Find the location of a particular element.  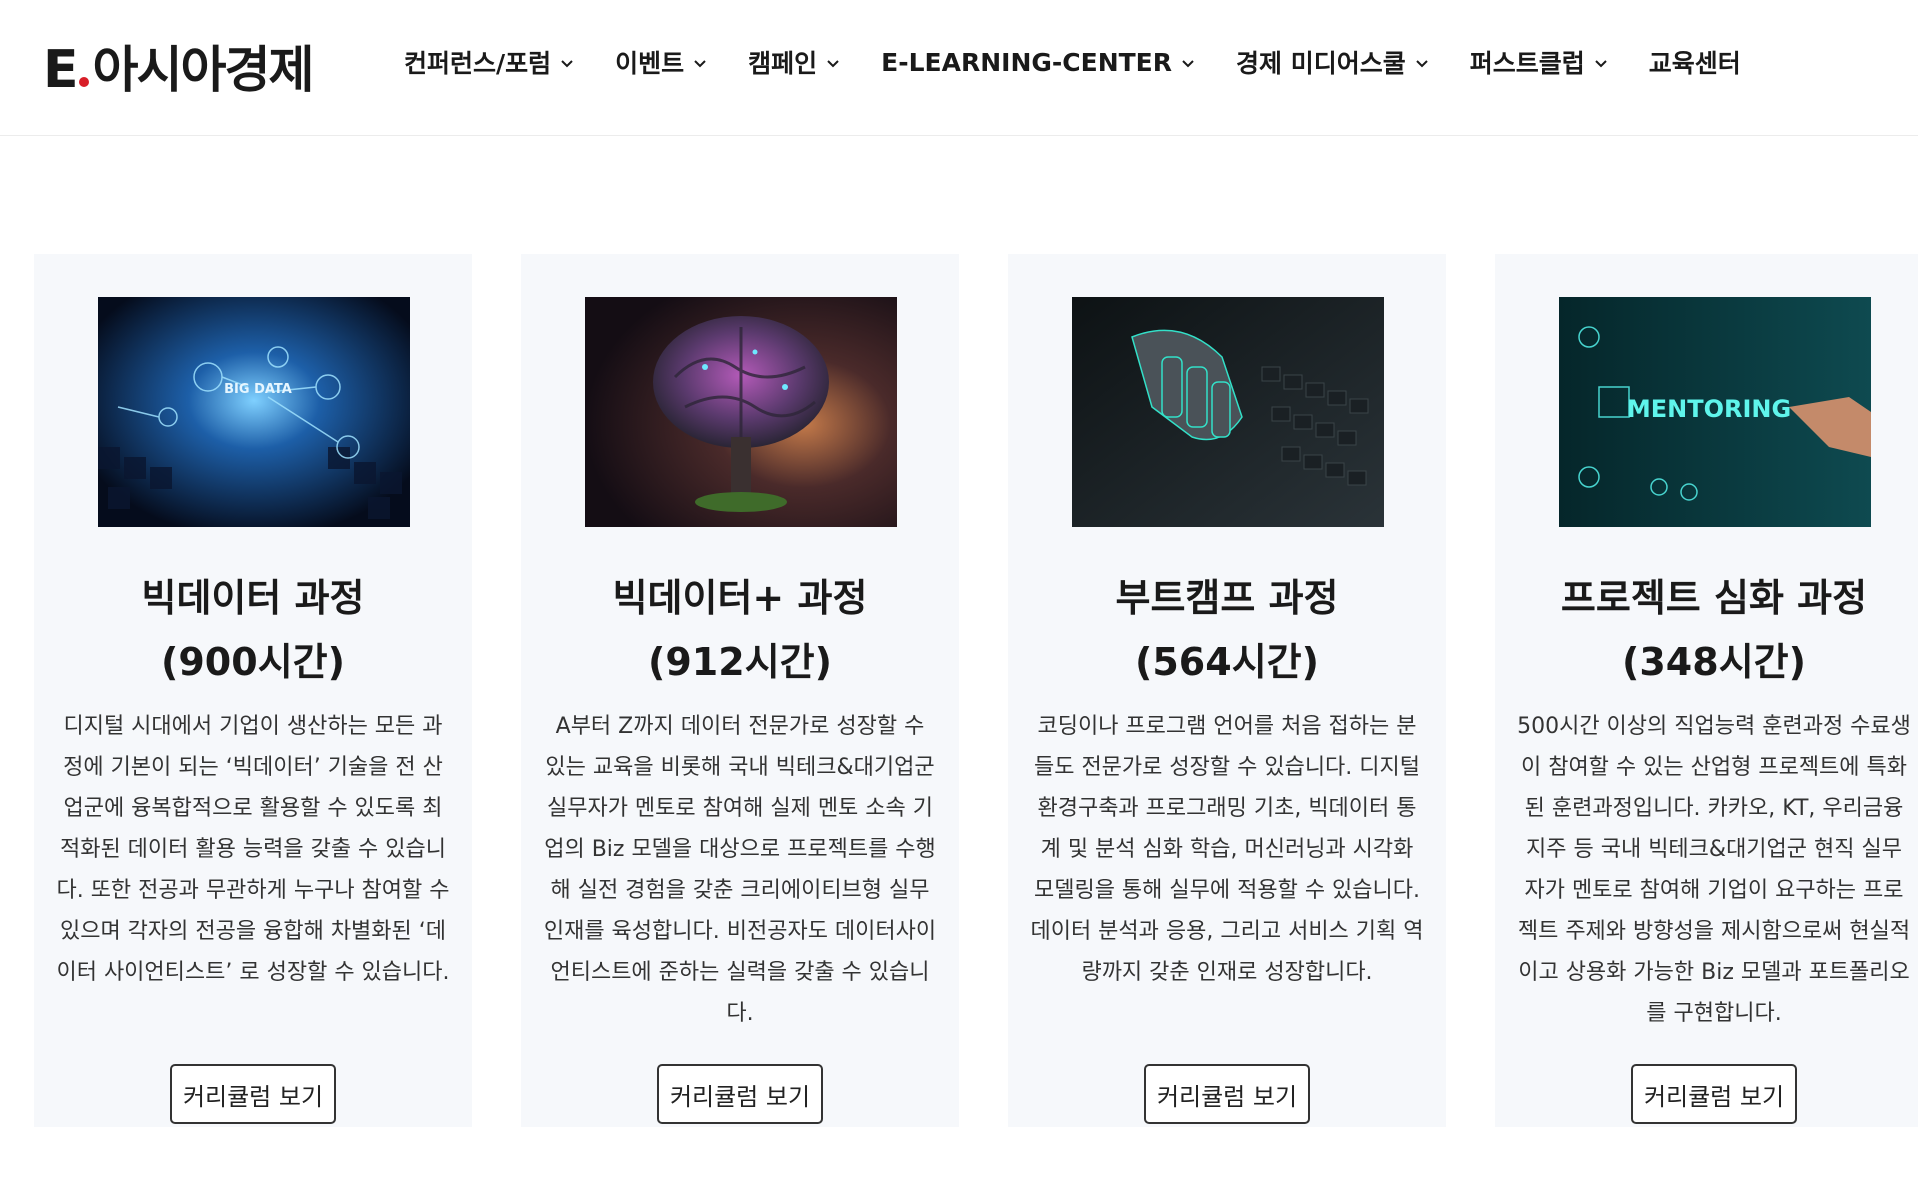

nav-item-label: 컨퍼런스/포럼 is located at coordinates (478, 63).